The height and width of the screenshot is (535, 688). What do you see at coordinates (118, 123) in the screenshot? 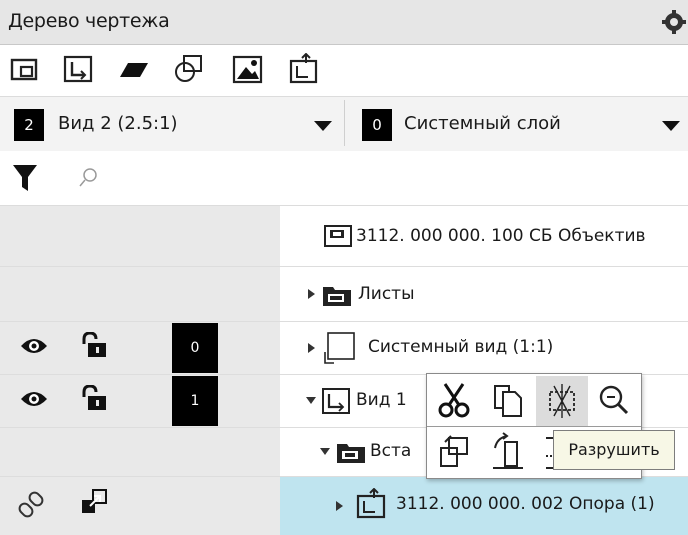
I see `view-selector-label: Вид 2 (2.5:1)` at bounding box center [118, 123].